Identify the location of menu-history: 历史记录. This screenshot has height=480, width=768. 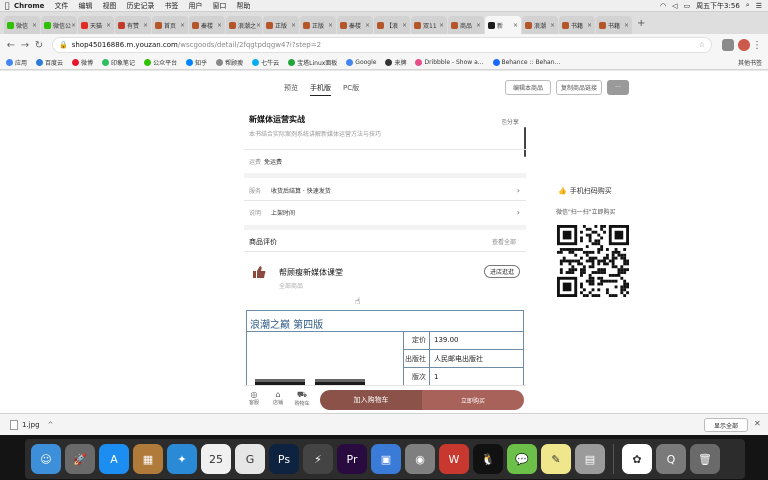
(140, 6).